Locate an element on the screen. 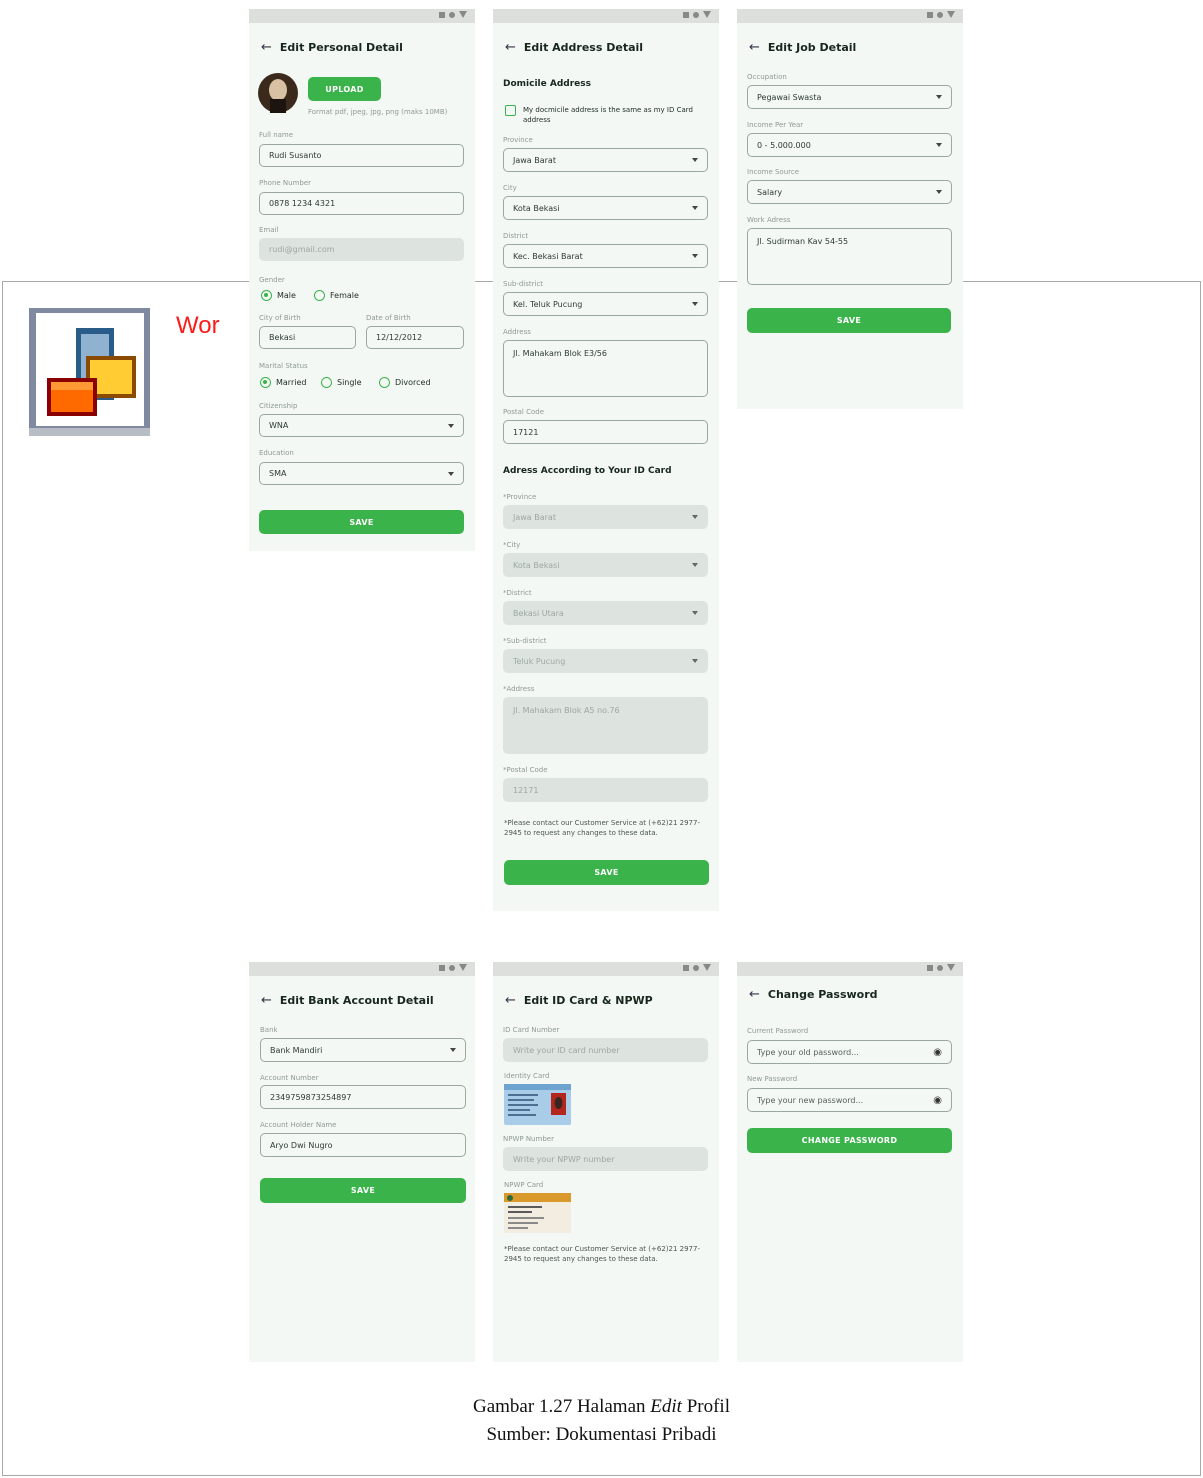 This screenshot has height=1478, width=1203. page-title: ← Edit Bank Account Detail is located at coordinates (347, 1000).